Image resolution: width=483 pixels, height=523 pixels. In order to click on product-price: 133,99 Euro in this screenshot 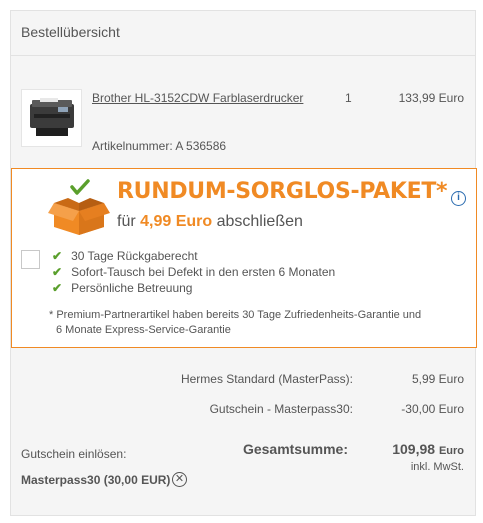, I will do `click(431, 98)`.